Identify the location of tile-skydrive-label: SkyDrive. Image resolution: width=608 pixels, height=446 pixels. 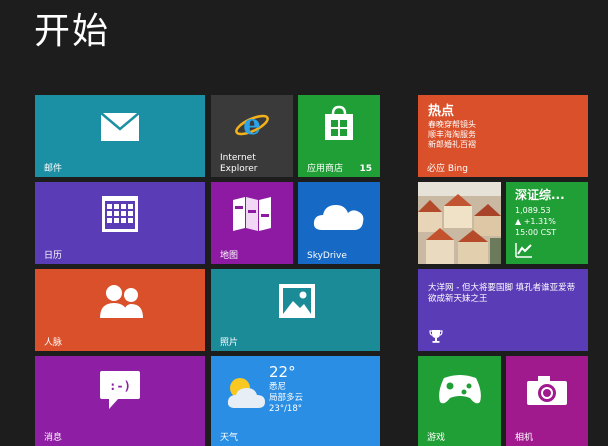
(327, 255).